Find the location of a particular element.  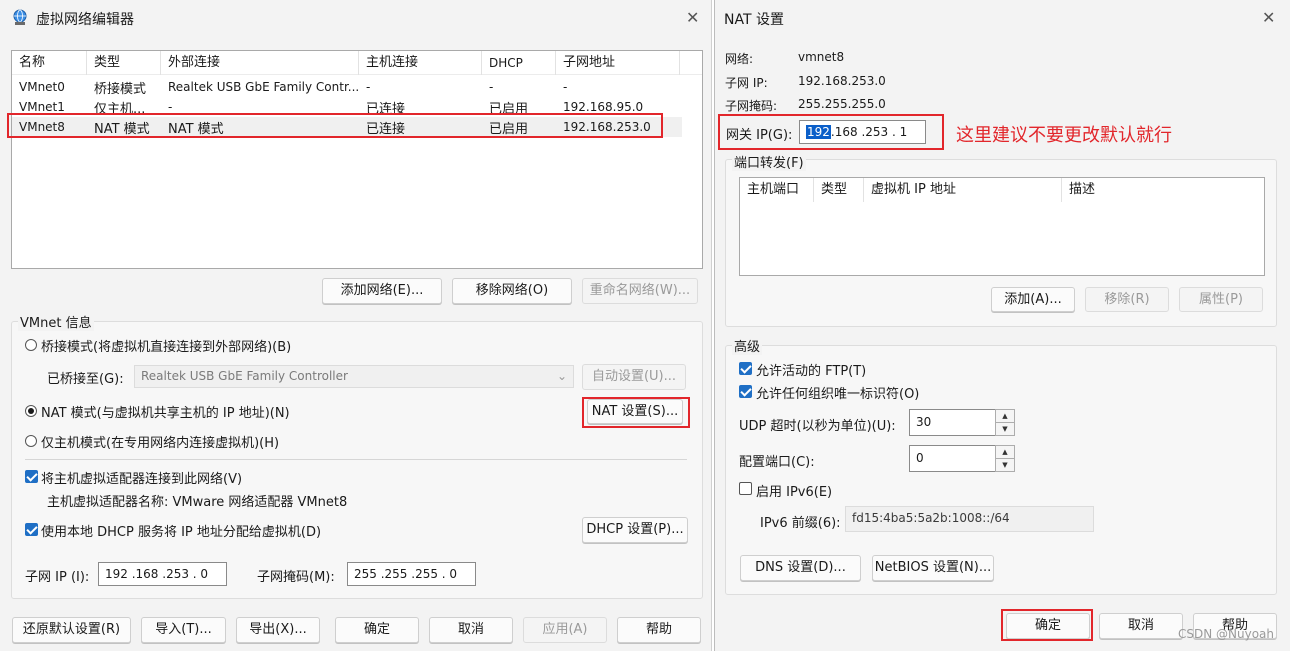

bridged-radio-label: 桥接模式(将虚拟机直接连接到外部网络)(B) is located at coordinates (166, 345).